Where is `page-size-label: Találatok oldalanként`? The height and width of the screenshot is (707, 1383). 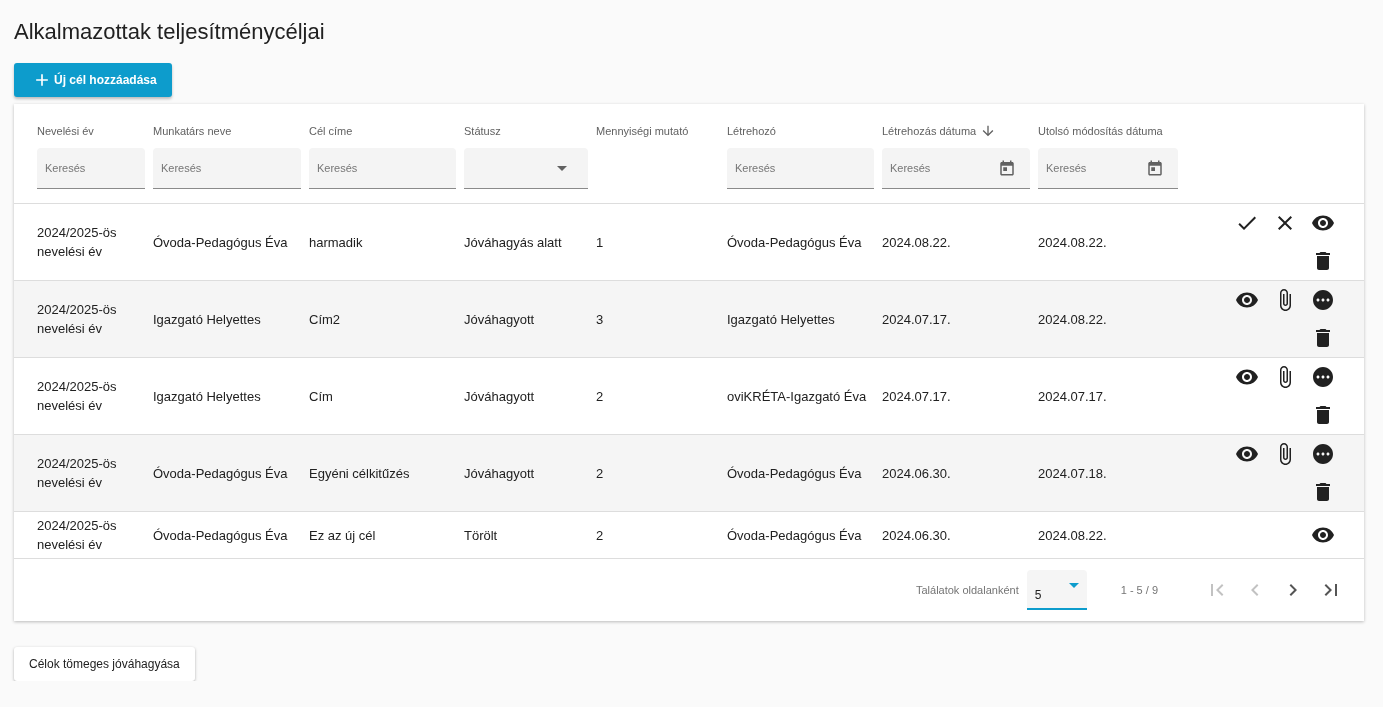
page-size-label: Találatok oldalanként is located at coordinates (967, 590).